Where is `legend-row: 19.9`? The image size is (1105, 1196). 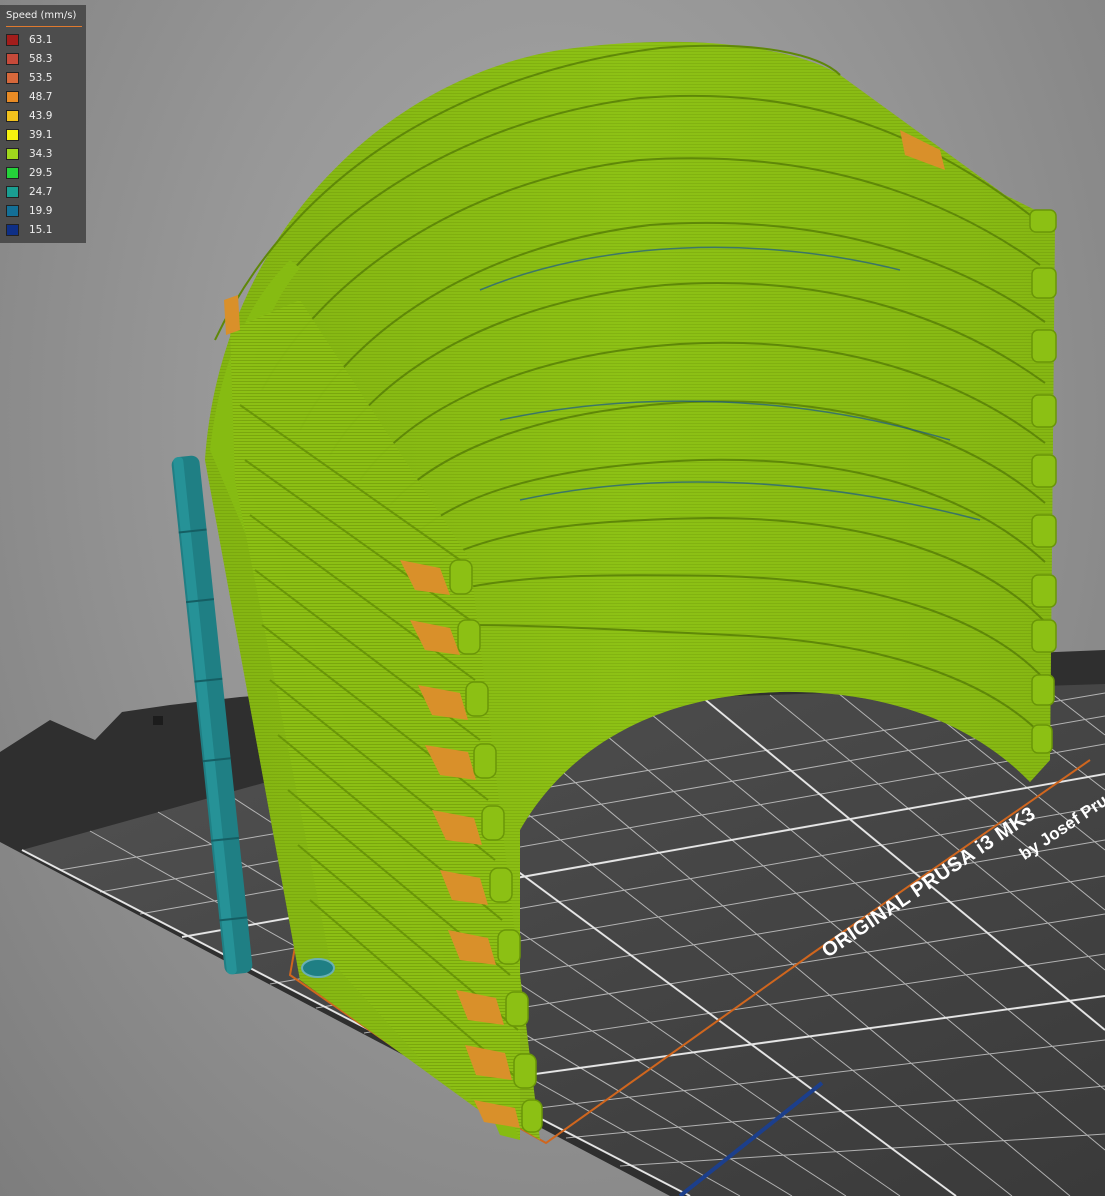
legend-row: 19.9 is located at coordinates (46, 210).